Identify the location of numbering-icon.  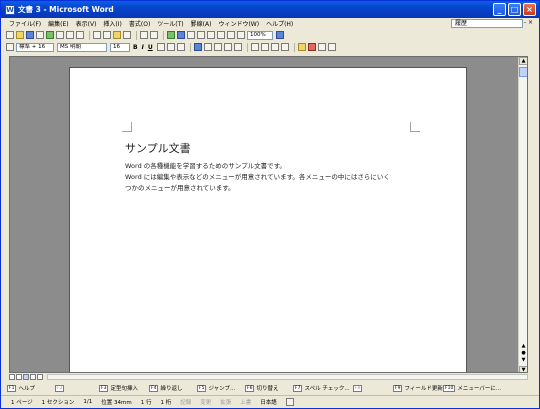
(254, 47).